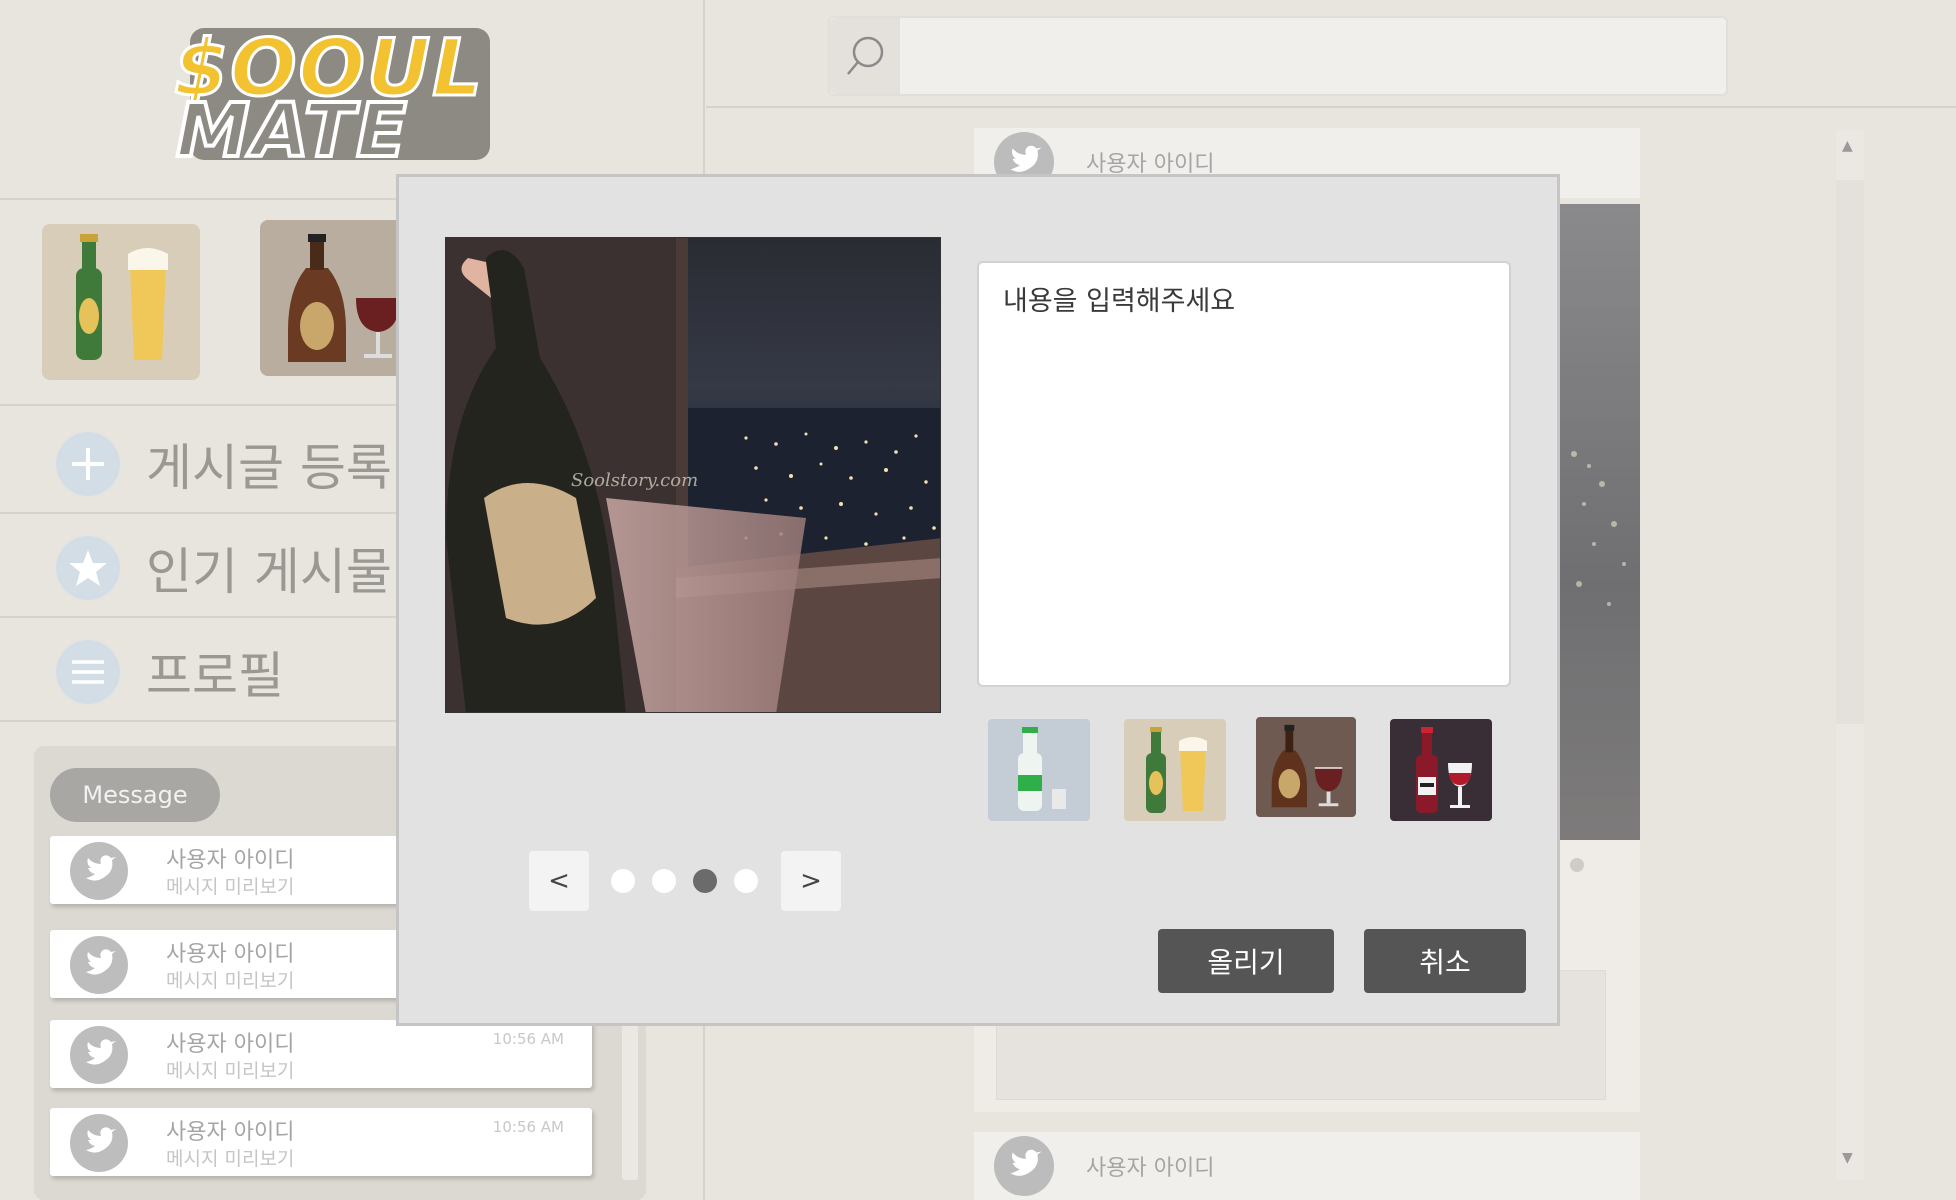 Image resolution: width=1956 pixels, height=1200 pixels. I want to click on category-beer, so click(121, 302).